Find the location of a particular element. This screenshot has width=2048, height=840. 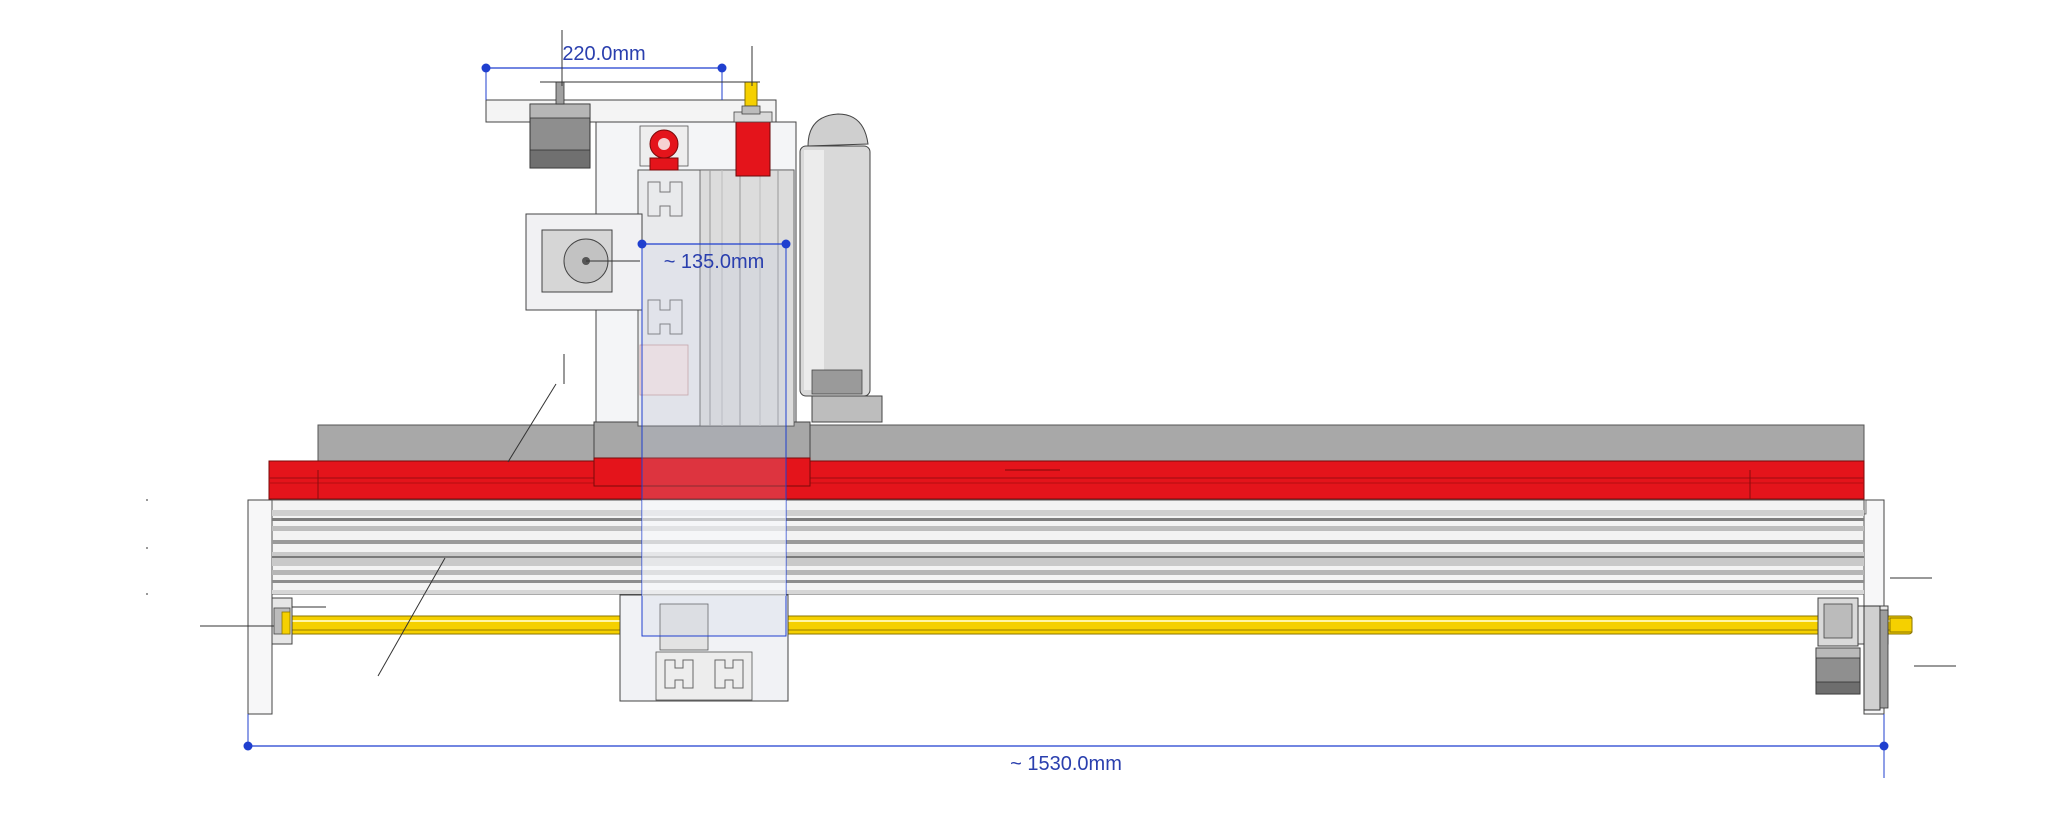

top-stepper-motor is located at coordinates (560, 125).